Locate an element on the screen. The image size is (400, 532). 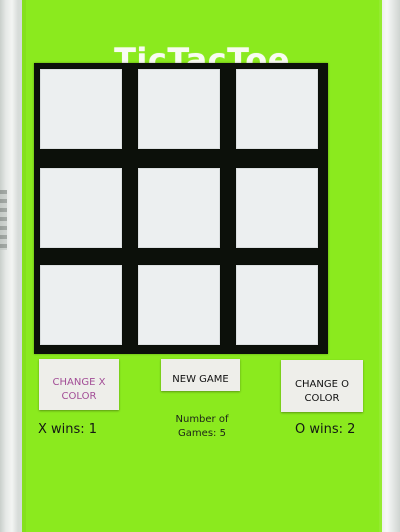
o-wins-score: O wins: 2 is located at coordinates (325, 429).